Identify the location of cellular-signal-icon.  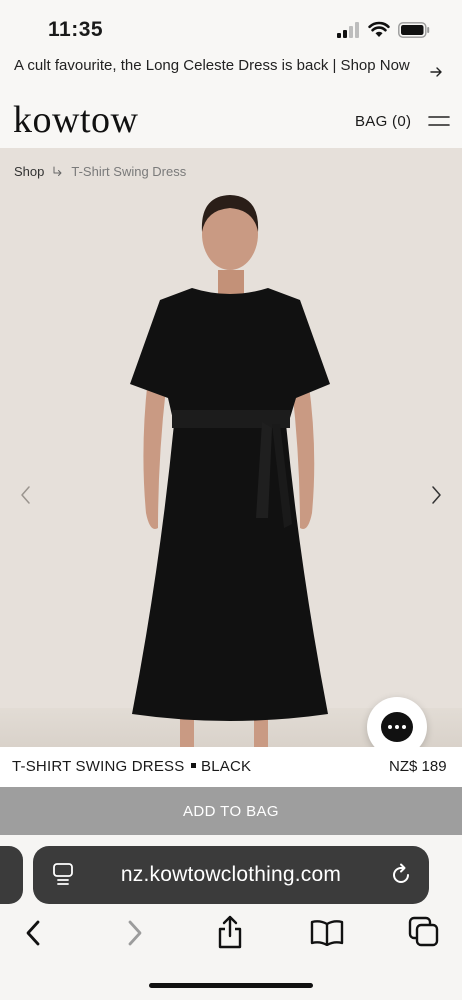
(348, 30).